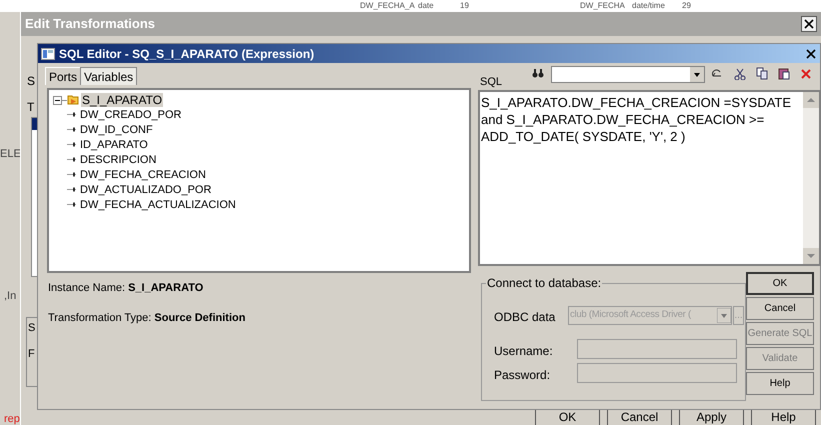  I want to click on cut-text: F, so click(32, 354).